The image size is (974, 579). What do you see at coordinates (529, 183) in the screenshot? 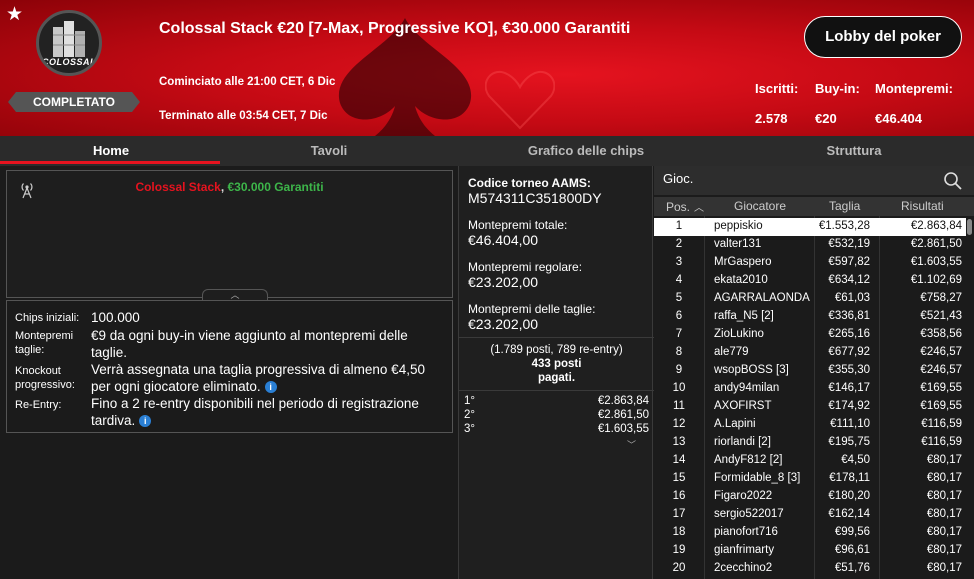
I see `aams-label: Codice torneo AAMS:` at bounding box center [529, 183].